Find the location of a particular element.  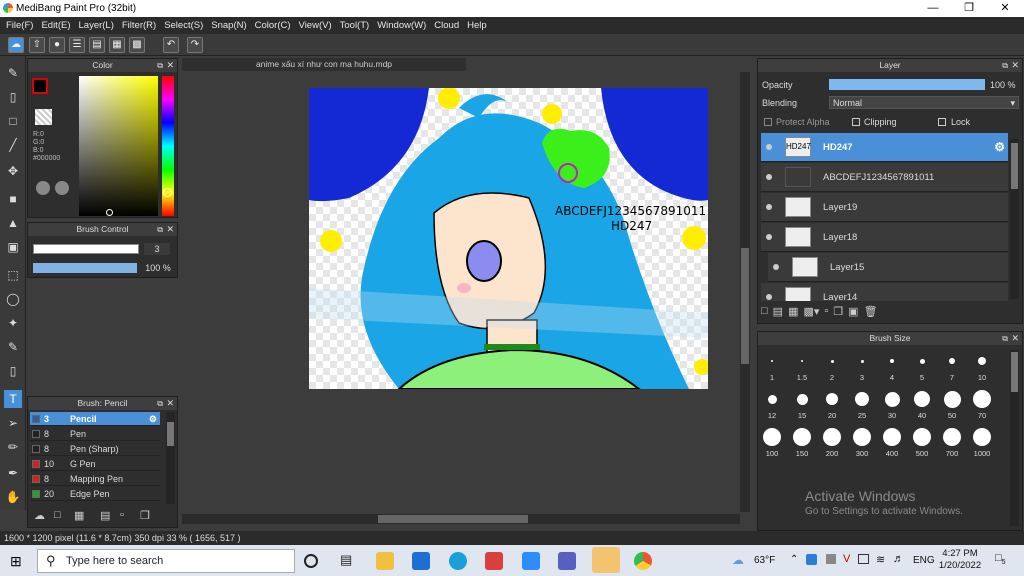

menu-tool: Tool(T) is located at coordinates (357, 25).